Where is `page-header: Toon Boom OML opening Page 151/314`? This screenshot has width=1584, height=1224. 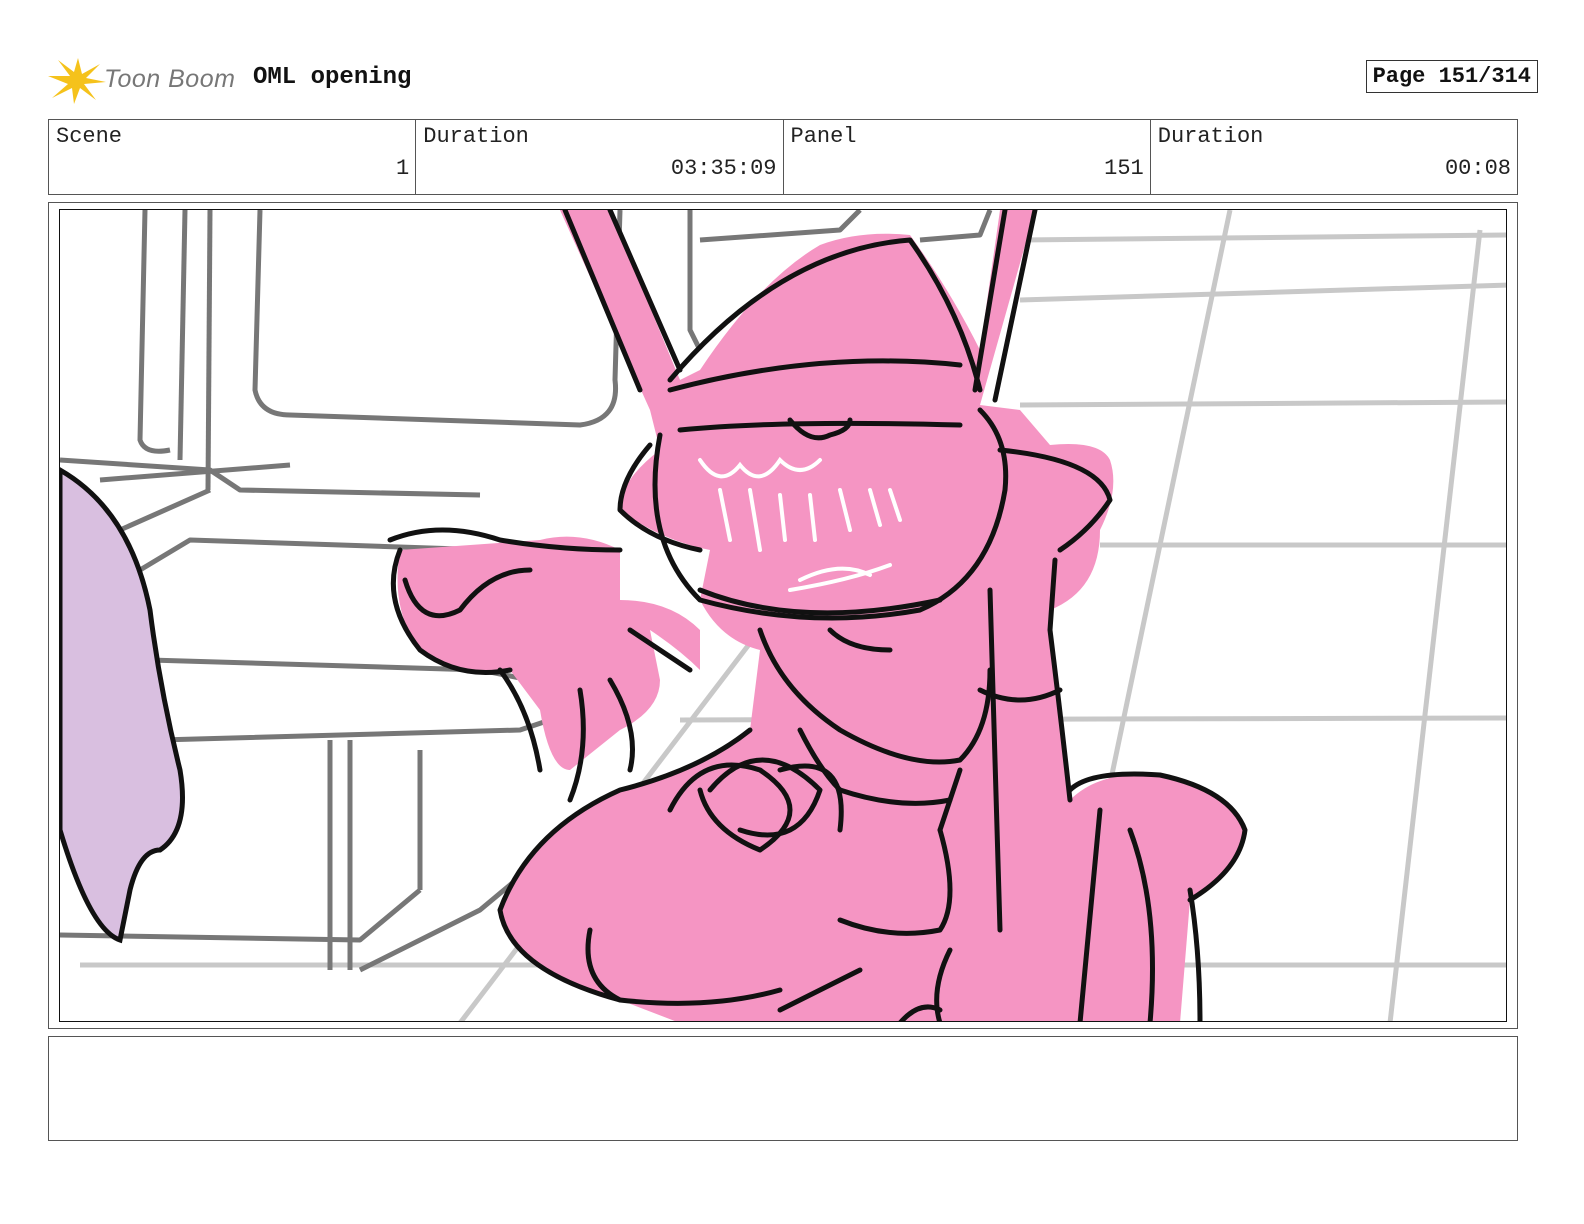
page-header: Toon Boom OML opening Page 151/314 is located at coordinates (793, 80).